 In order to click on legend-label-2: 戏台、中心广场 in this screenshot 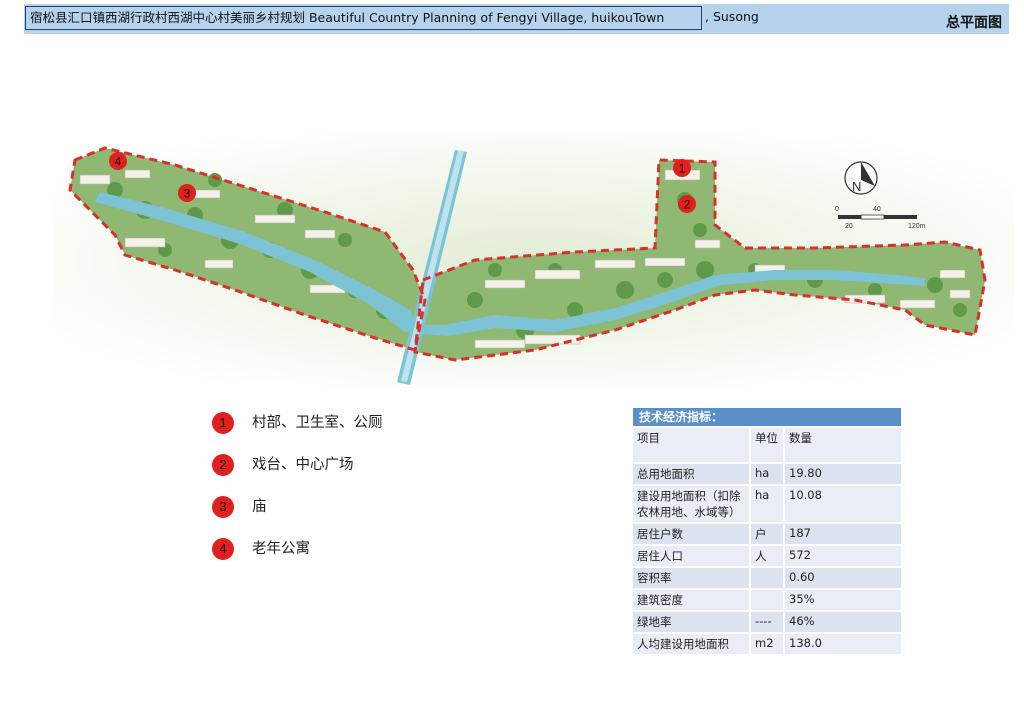, I will do `click(303, 465)`.